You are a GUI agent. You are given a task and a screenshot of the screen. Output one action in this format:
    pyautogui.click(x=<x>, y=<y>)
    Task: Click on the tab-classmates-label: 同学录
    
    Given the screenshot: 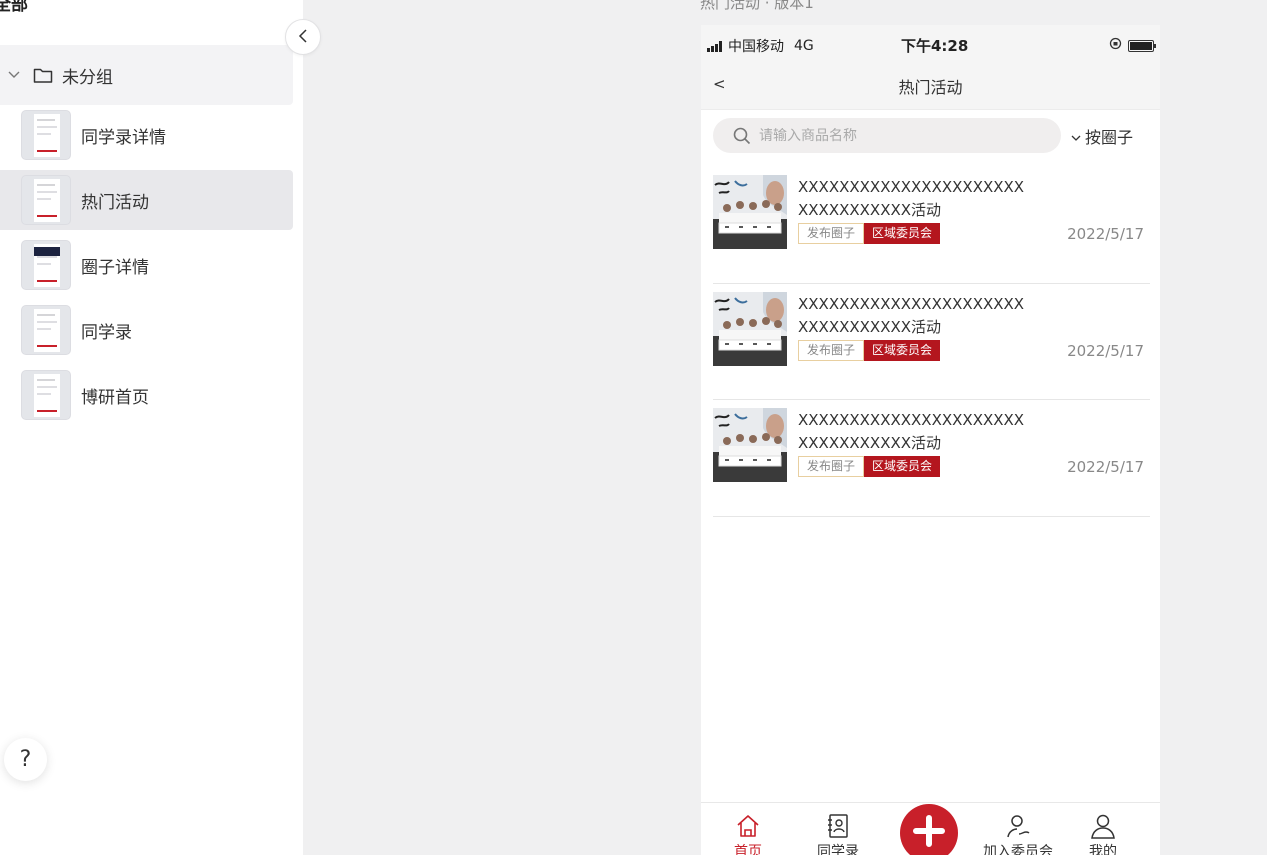 What is the action you would take?
    pyautogui.click(x=838, y=849)
    